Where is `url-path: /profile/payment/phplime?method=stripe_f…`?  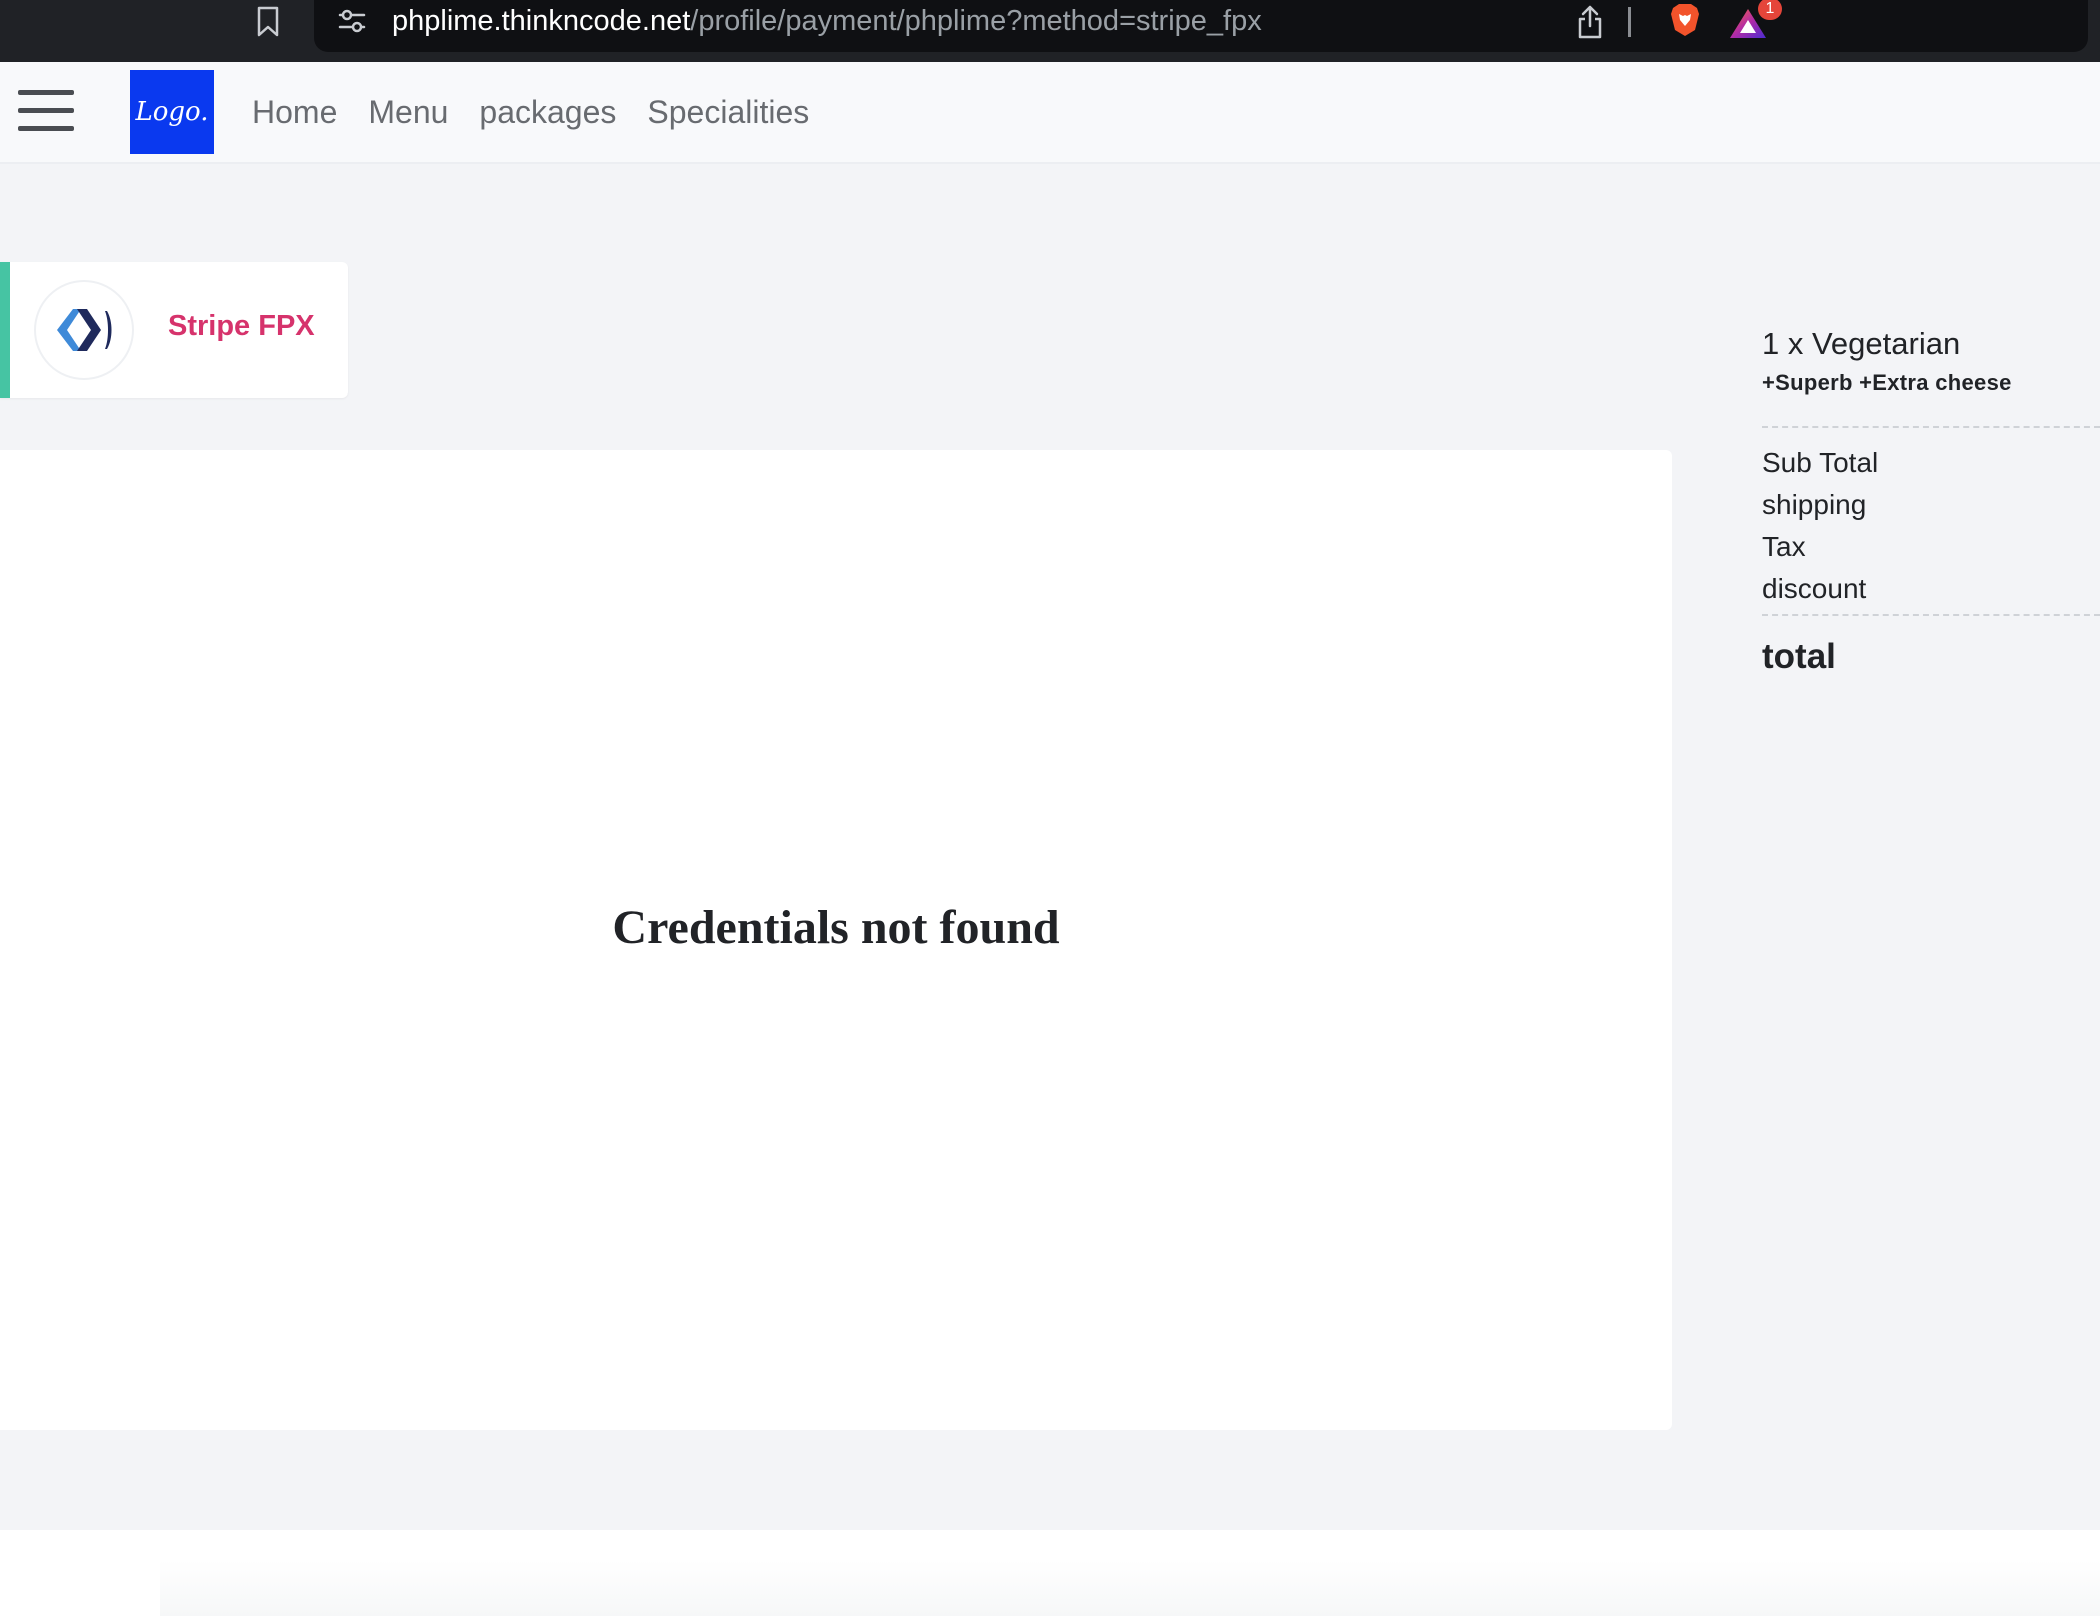 url-path: /profile/payment/phplime?method=stripe_f… is located at coordinates (976, 21).